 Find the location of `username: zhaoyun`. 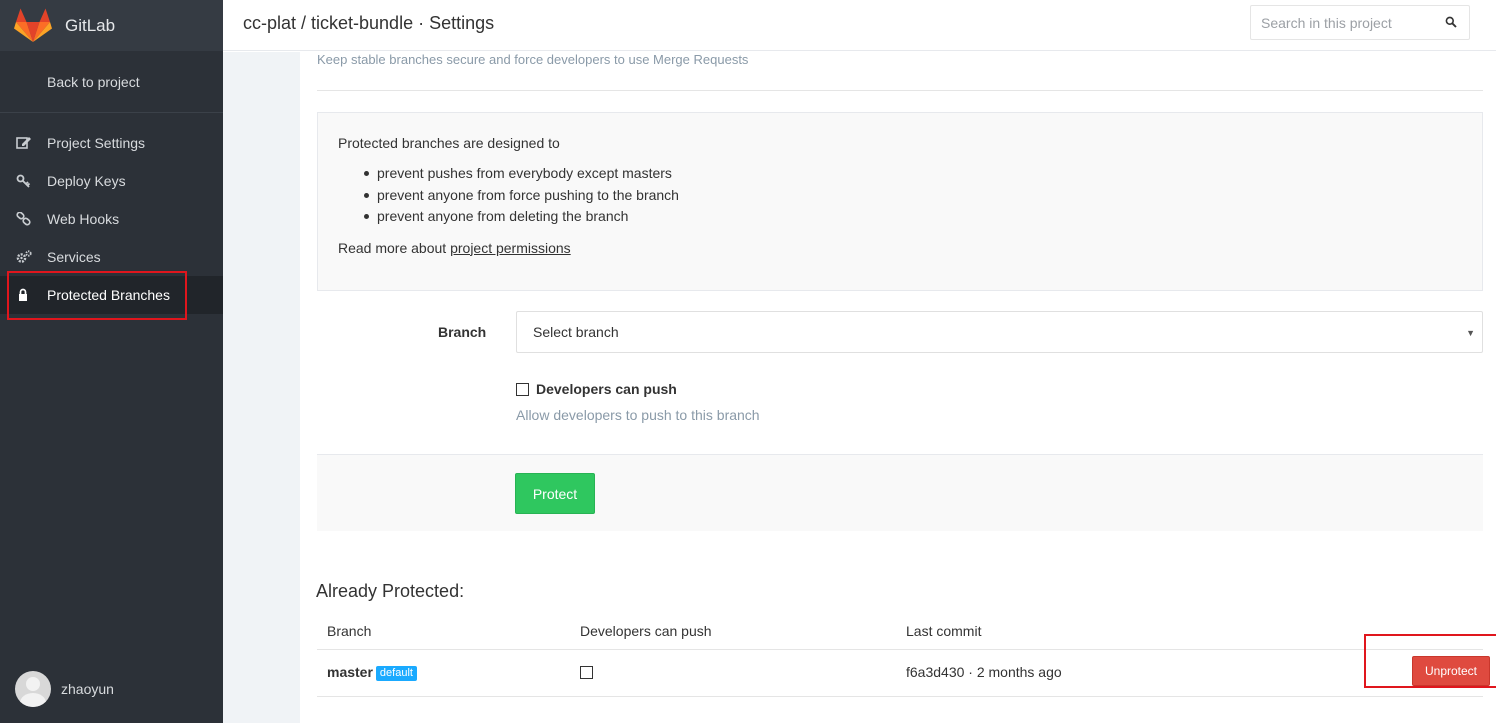

username: zhaoyun is located at coordinates (87, 689).